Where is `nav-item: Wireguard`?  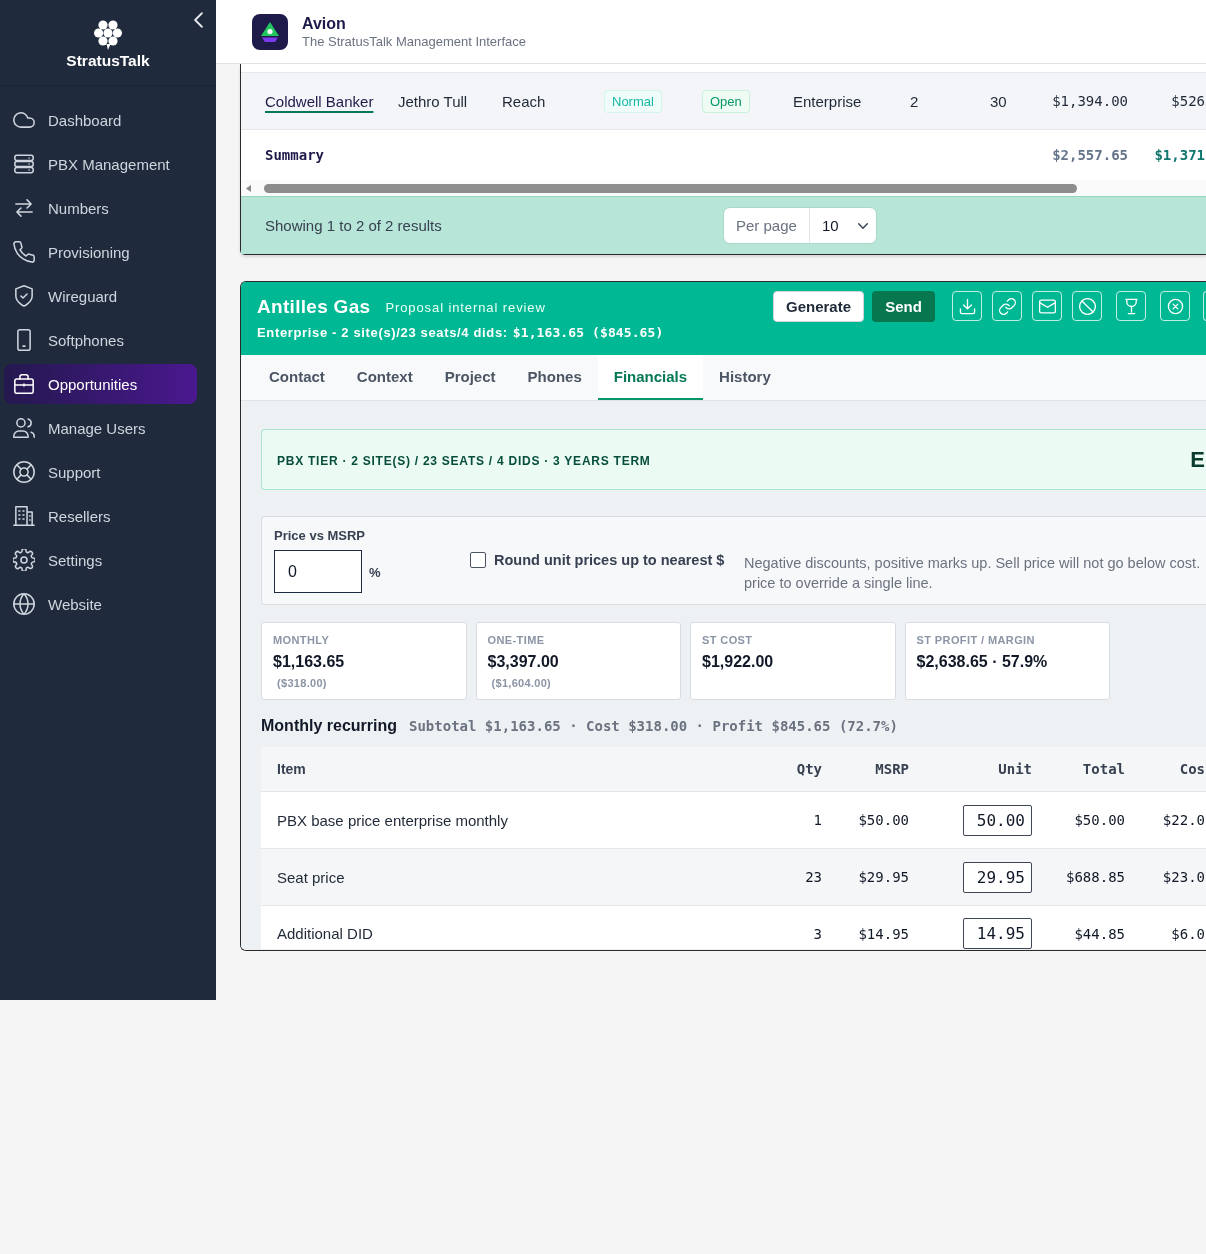
nav-item: Wireguard is located at coordinates (100, 296).